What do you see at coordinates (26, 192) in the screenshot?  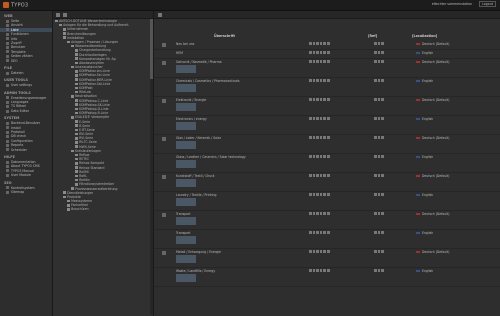 I see `menu-item: Sitemap` at bounding box center [26, 192].